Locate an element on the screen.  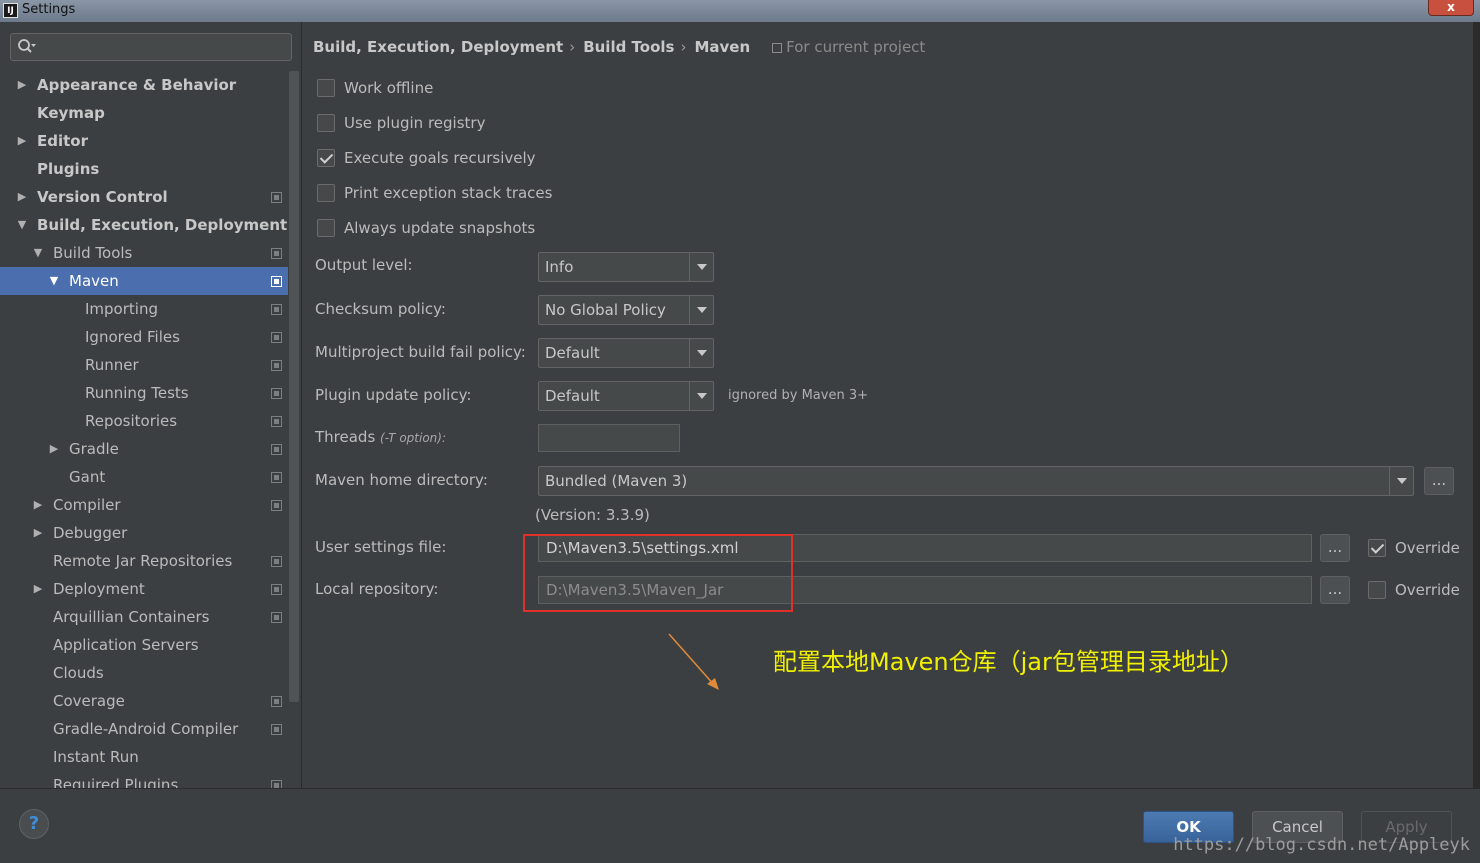
tree-item: Runner is located at coordinates (144, 365).